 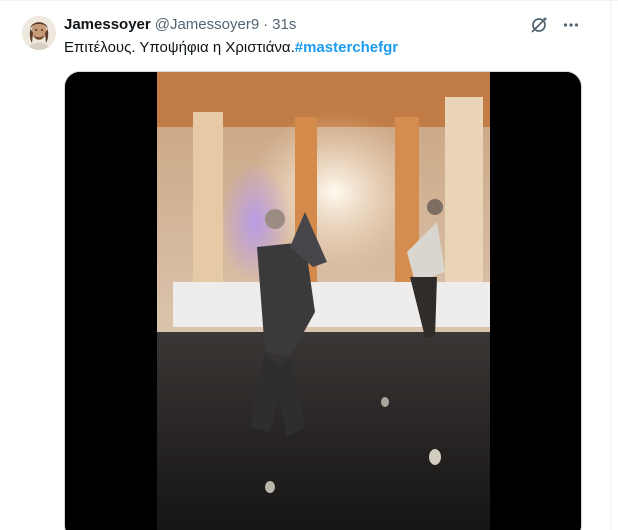 What do you see at coordinates (555, 25) in the screenshot?
I see `tweet-actions` at bounding box center [555, 25].